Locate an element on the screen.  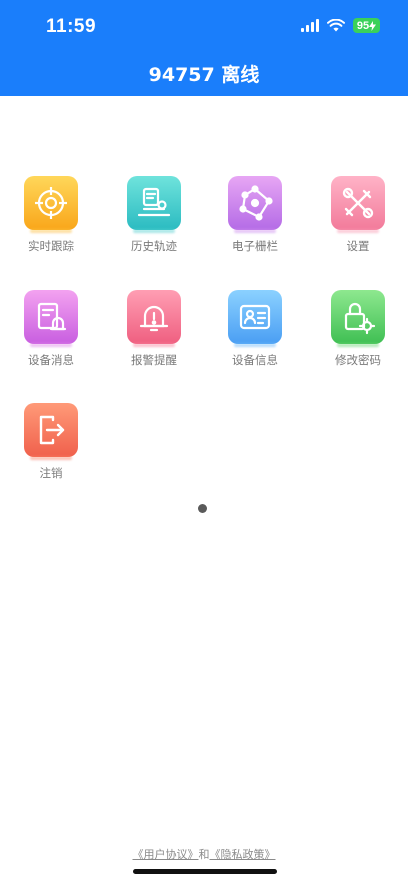
menu-item-alarm-reminder: 报警提醒 is located at coordinates (154, 329).